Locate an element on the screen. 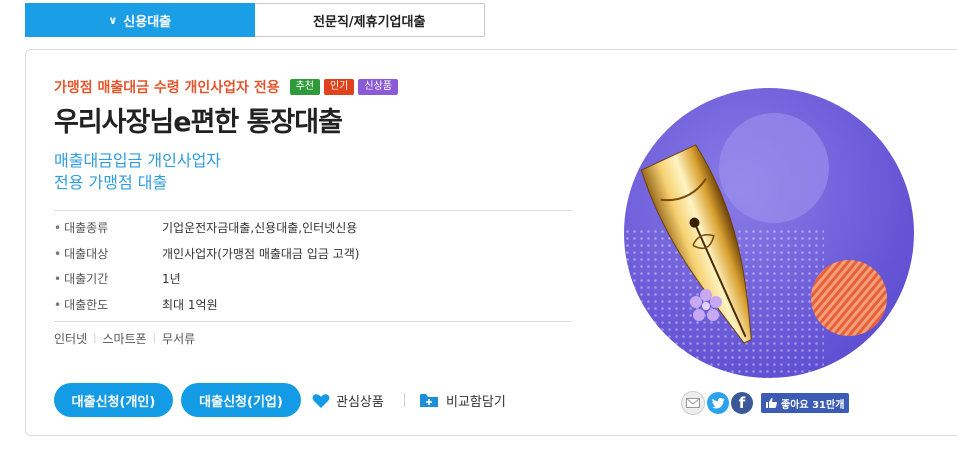  info-value: 1년 is located at coordinates (171, 279).